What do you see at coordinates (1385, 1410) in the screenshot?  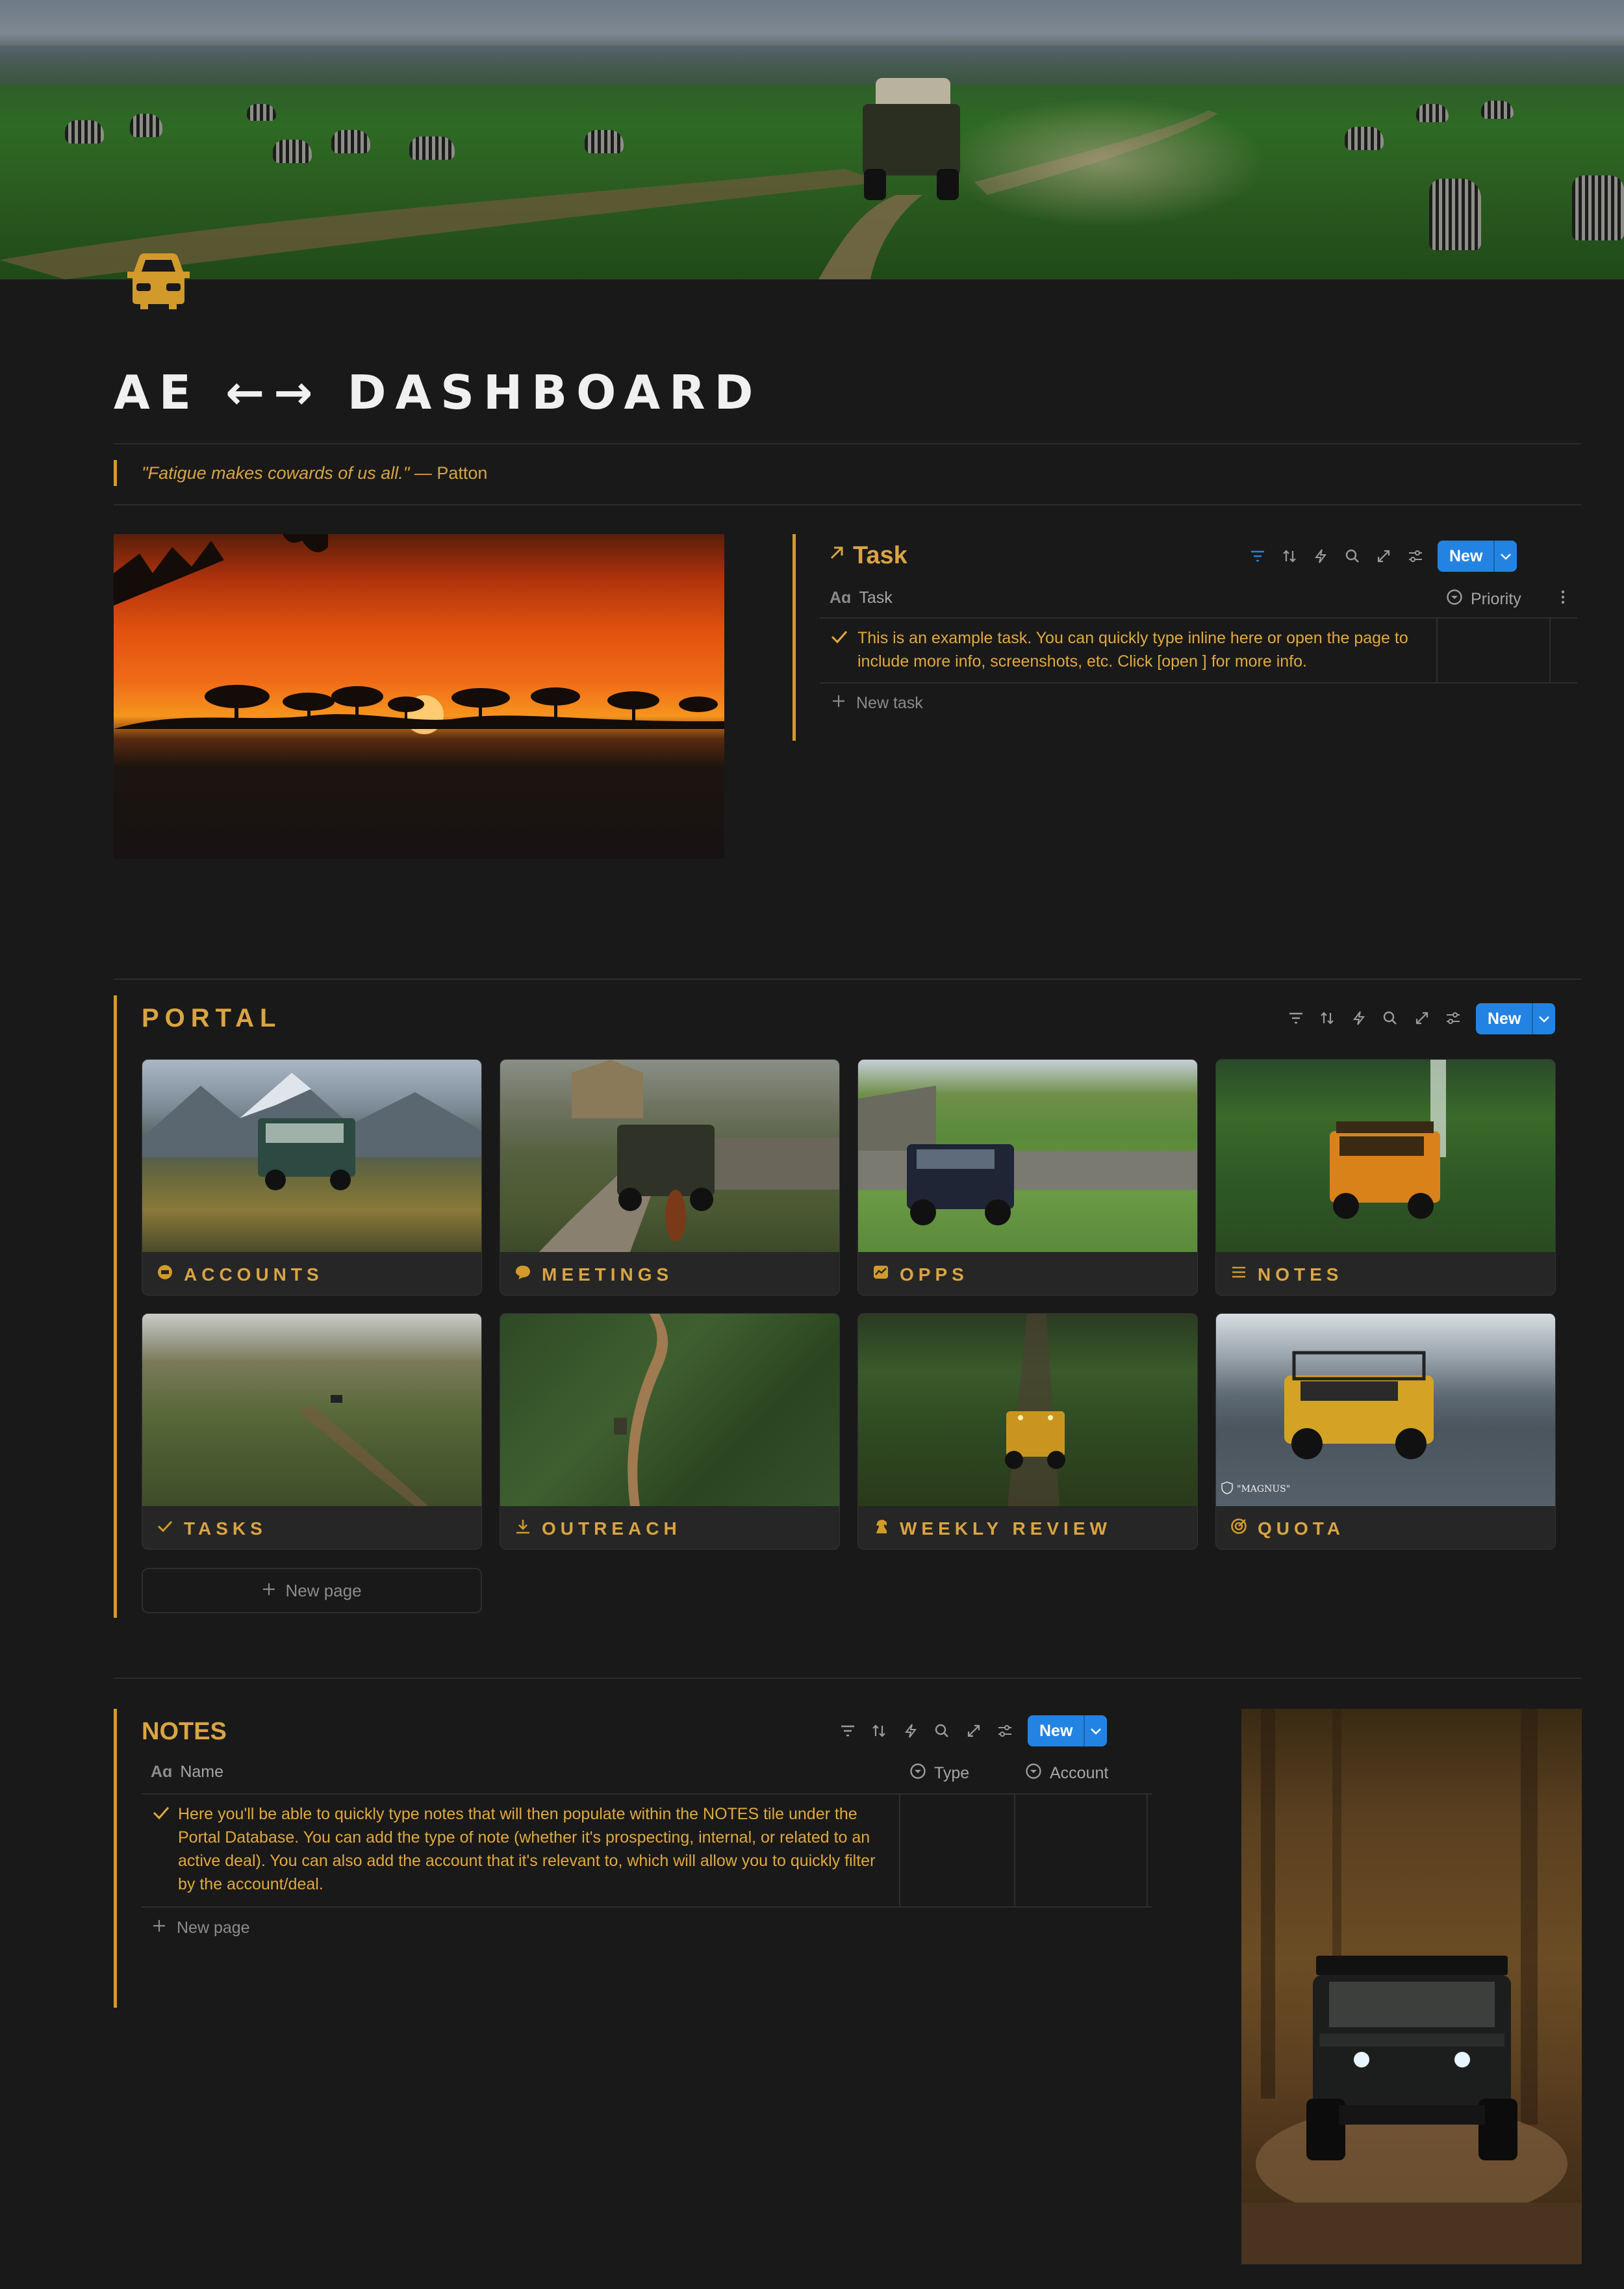 I see `card-cover-image: "MAGNUS"` at bounding box center [1385, 1410].